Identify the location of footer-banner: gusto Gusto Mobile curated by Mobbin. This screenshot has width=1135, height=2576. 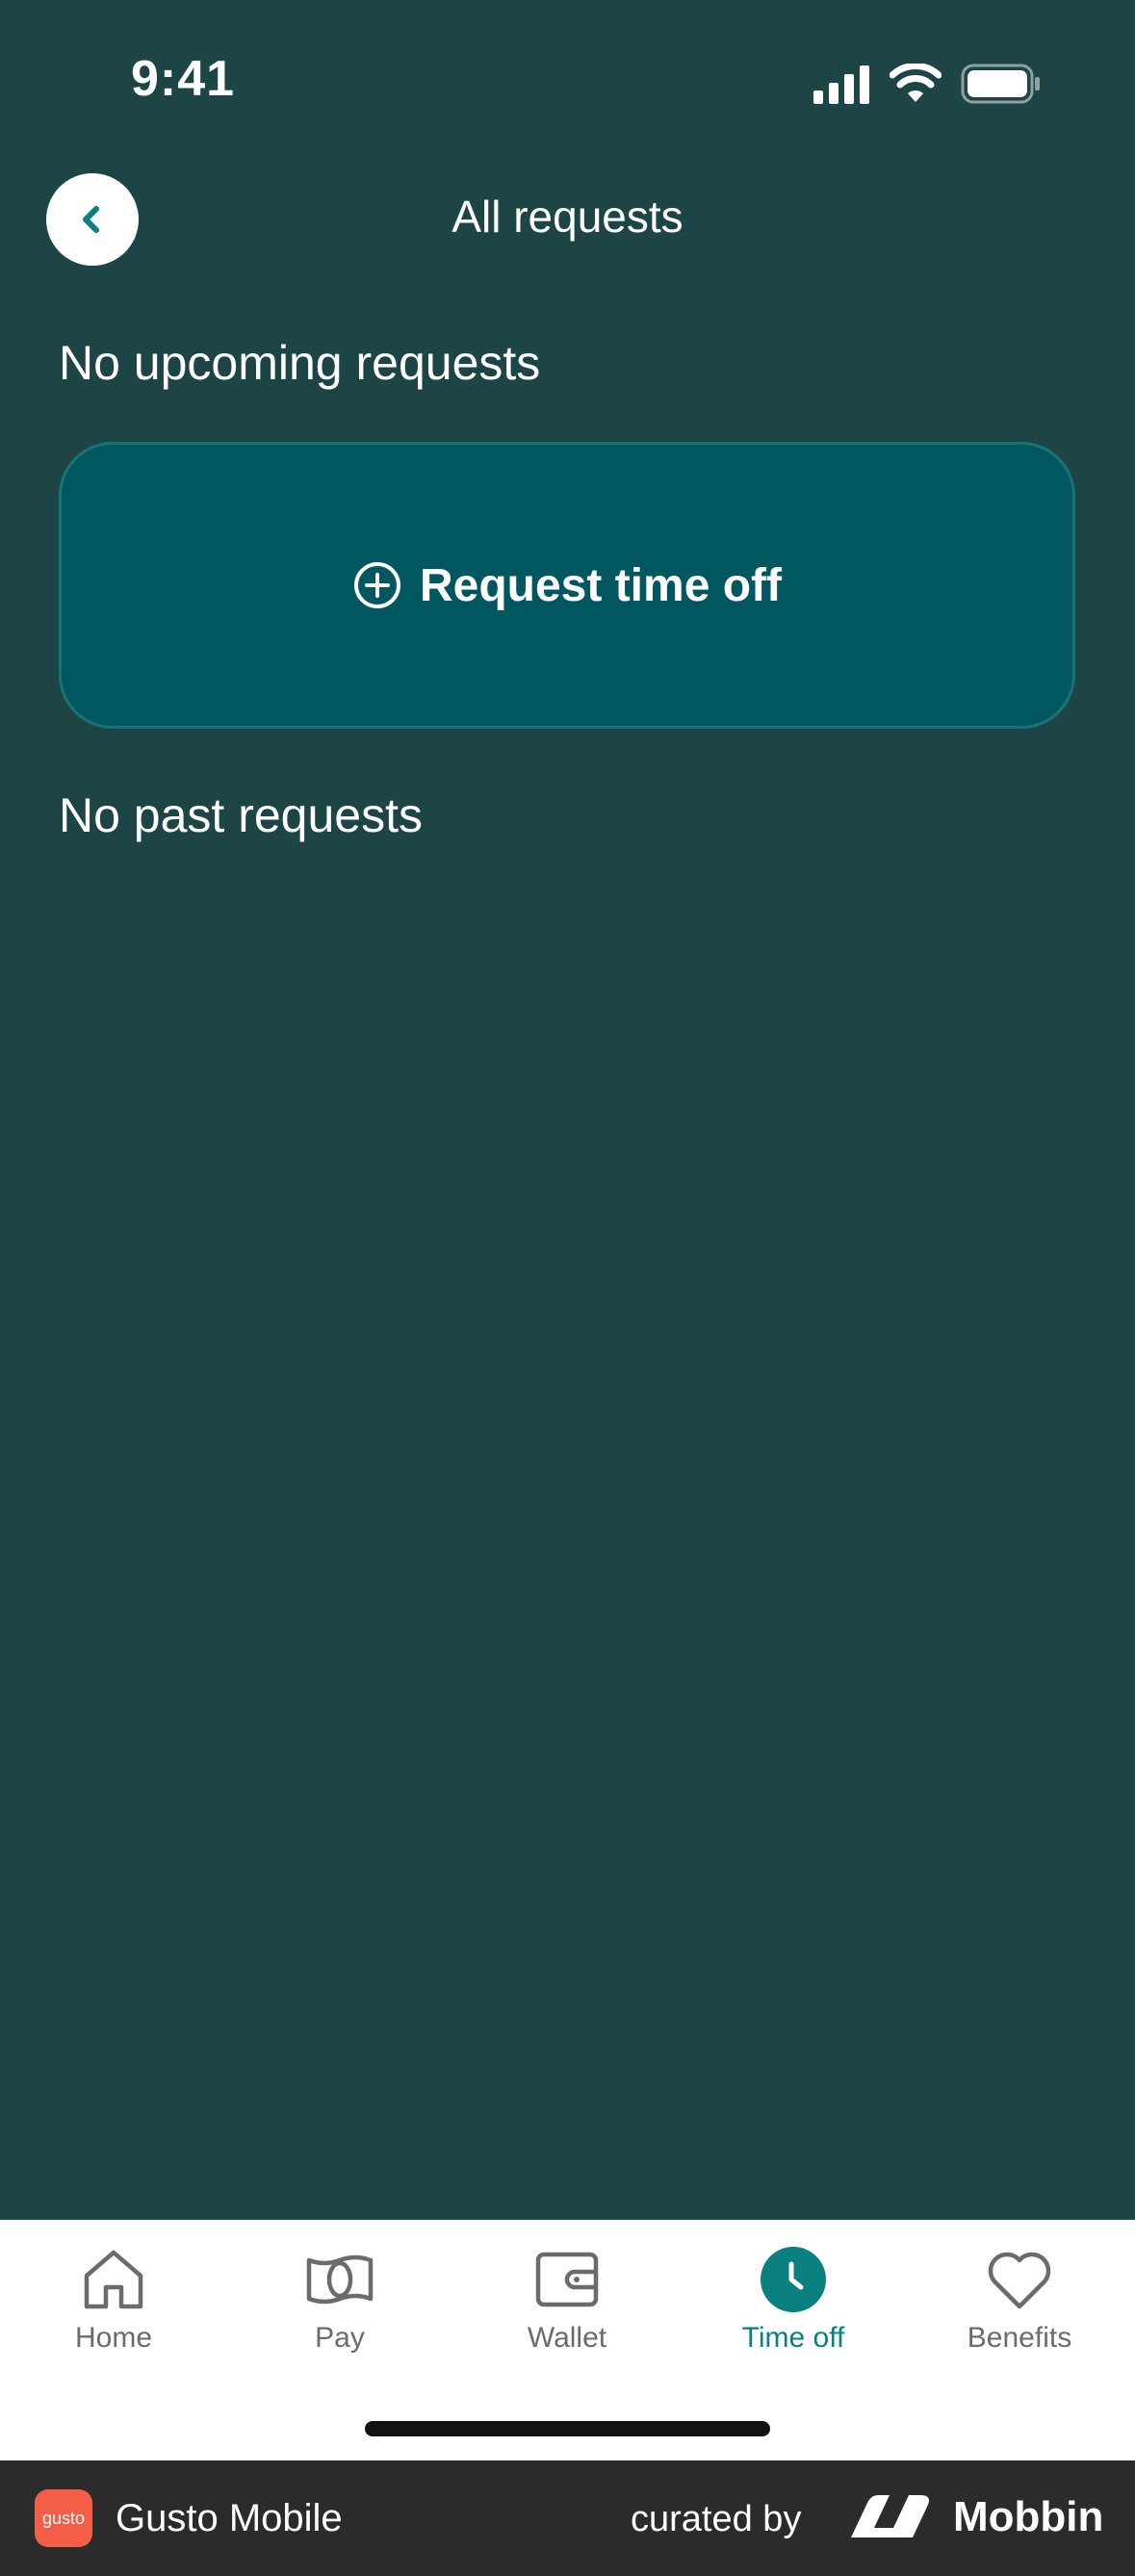
(567, 2518).